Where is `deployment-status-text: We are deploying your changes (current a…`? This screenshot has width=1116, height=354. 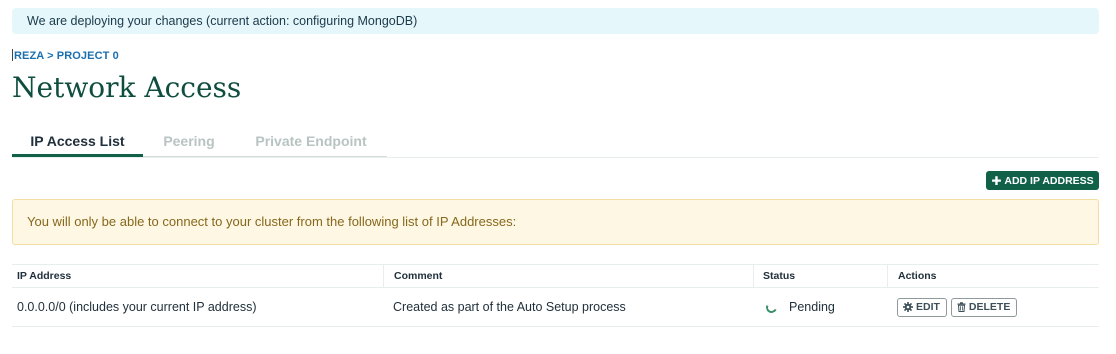
deployment-status-text: We are deploying your changes (current a… is located at coordinates (222, 21).